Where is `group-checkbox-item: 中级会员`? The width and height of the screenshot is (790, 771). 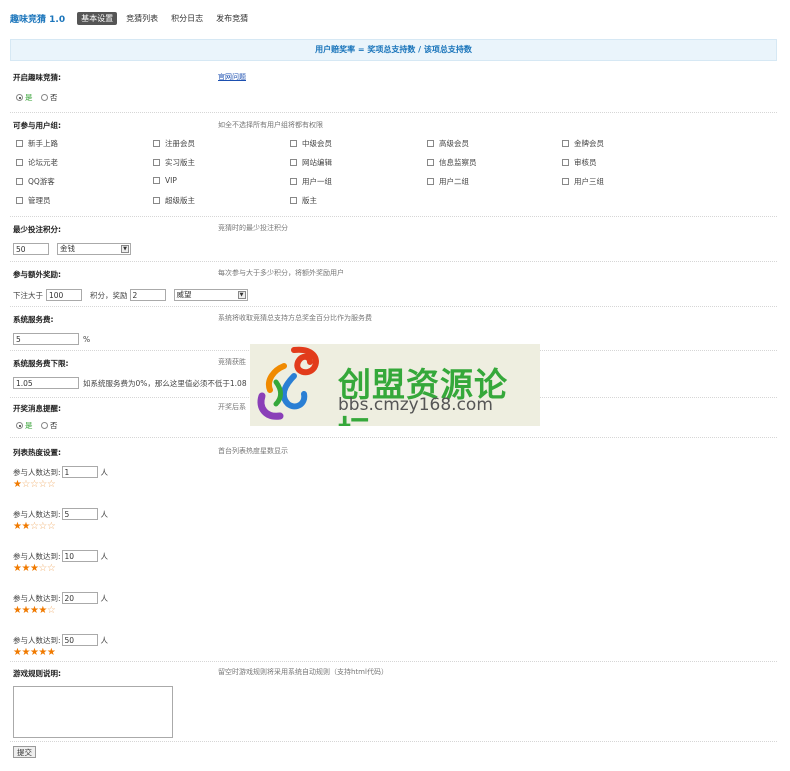
group-checkbox-item: 中级会员 is located at coordinates (311, 143).